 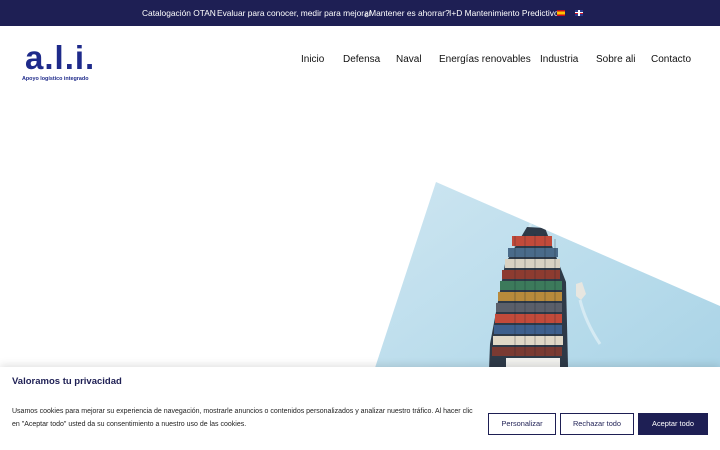 What do you see at coordinates (522, 424) in the screenshot?
I see `customize-cookies-button: Personalizar` at bounding box center [522, 424].